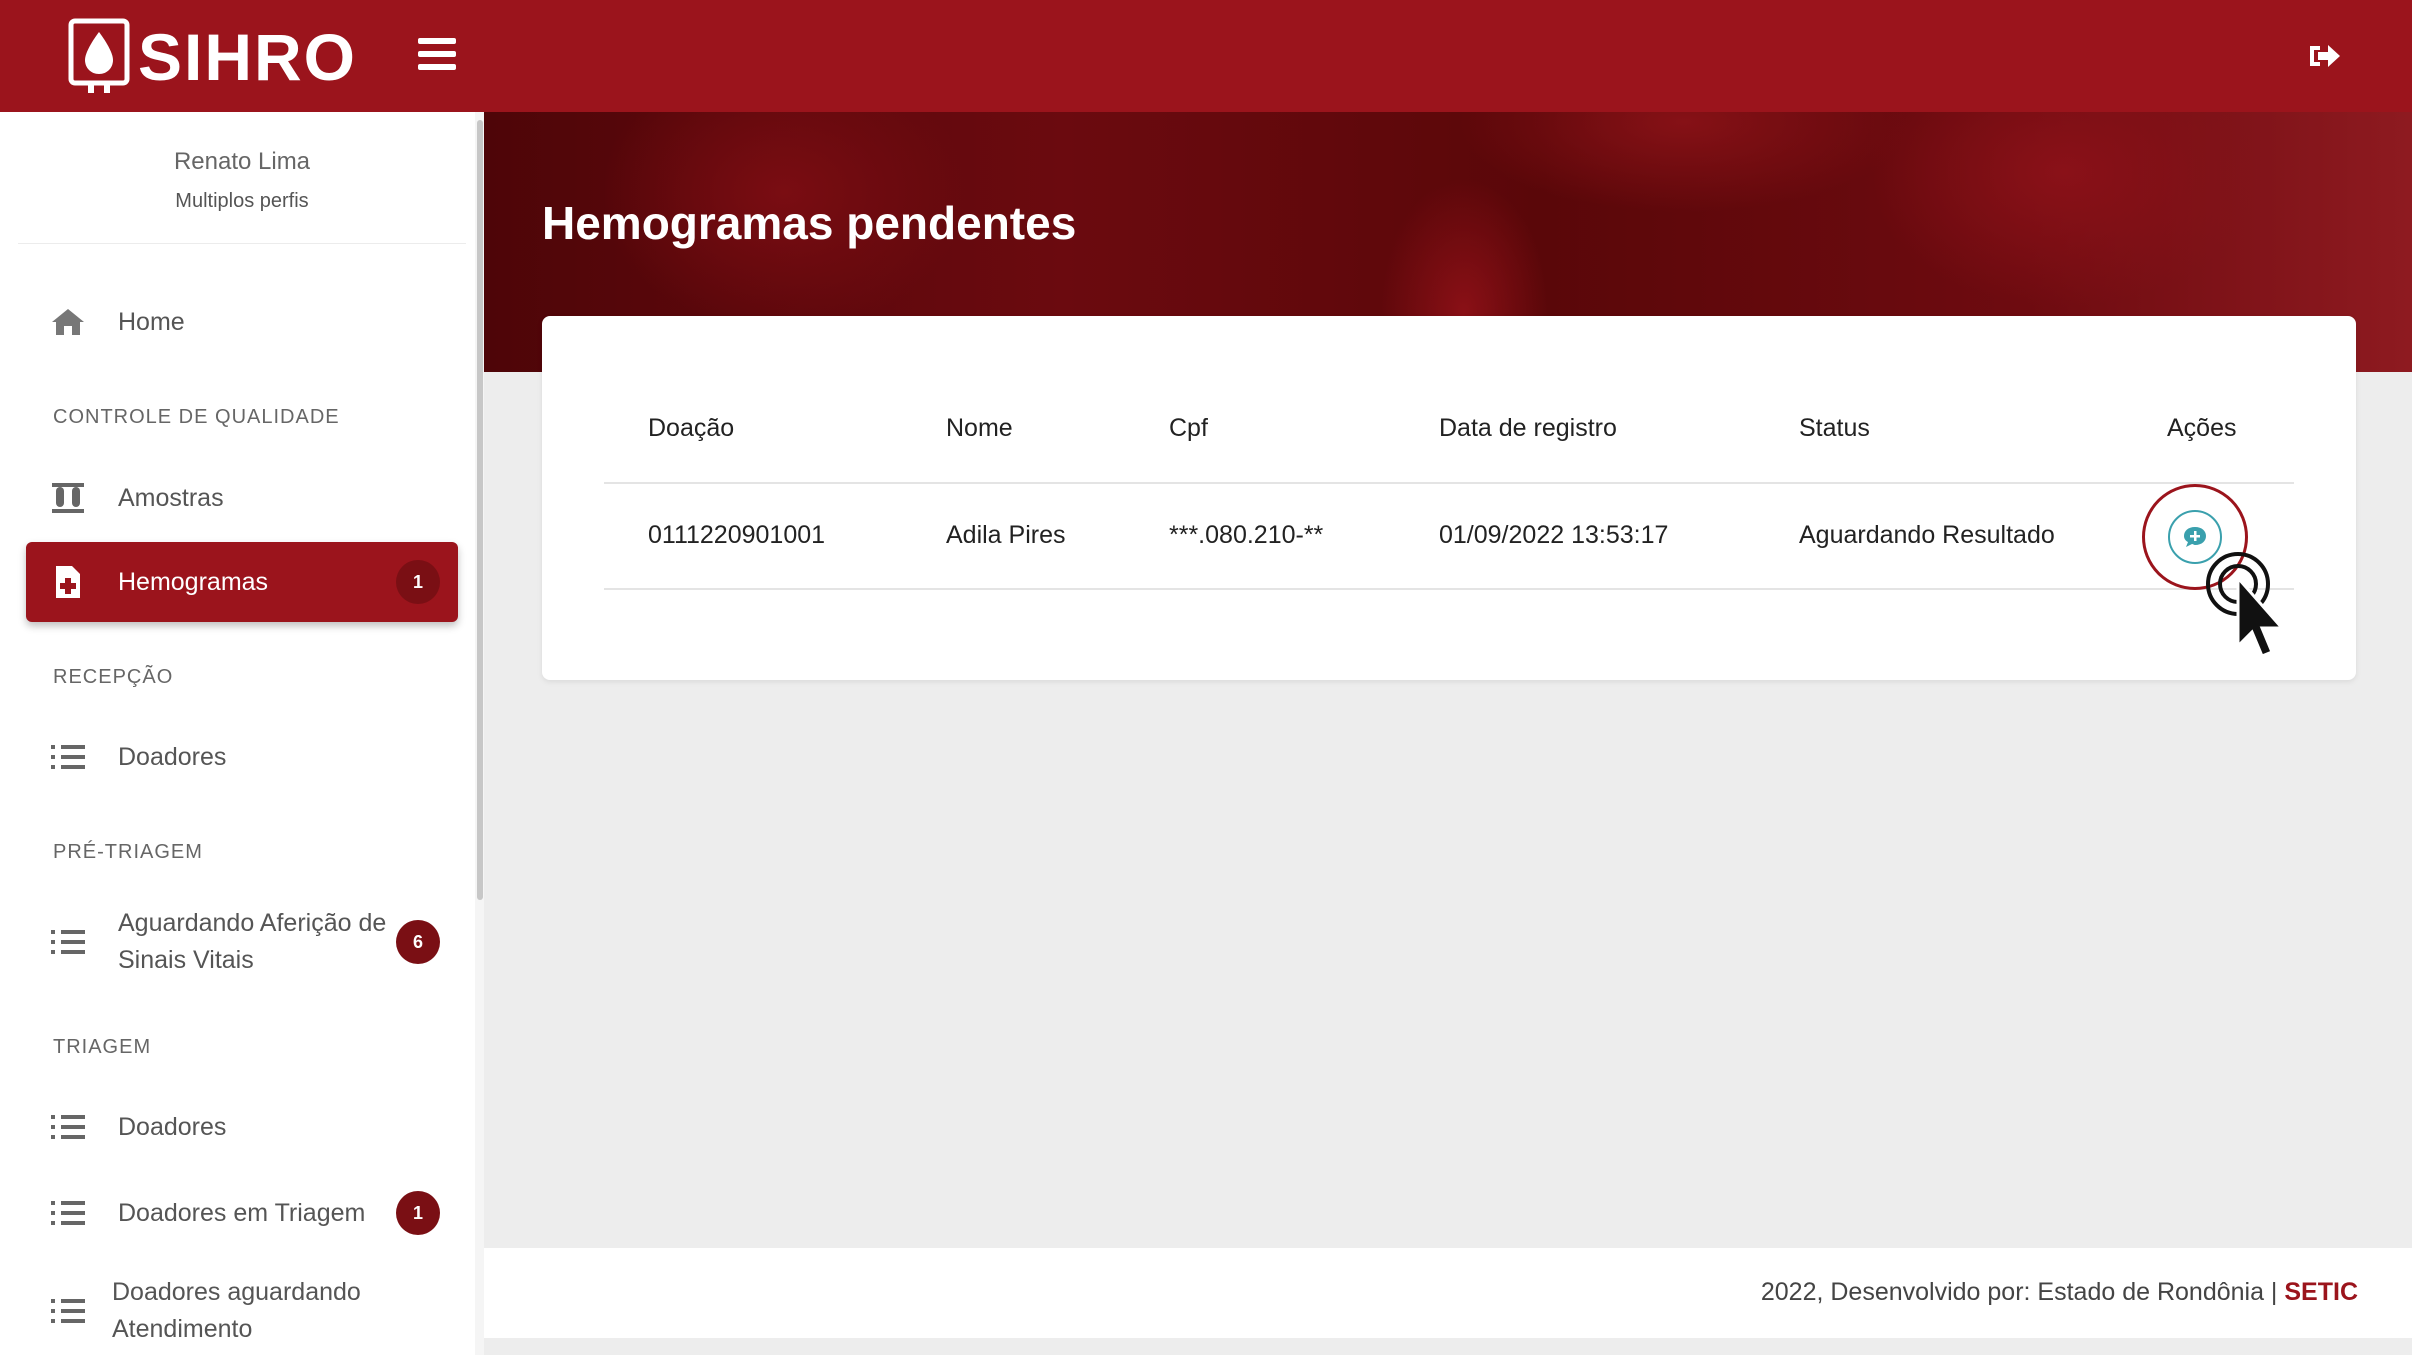  Describe the element at coordinates (809, 223) in the screenshot. I see `page-title: Hemogramas pendentes` at that location.